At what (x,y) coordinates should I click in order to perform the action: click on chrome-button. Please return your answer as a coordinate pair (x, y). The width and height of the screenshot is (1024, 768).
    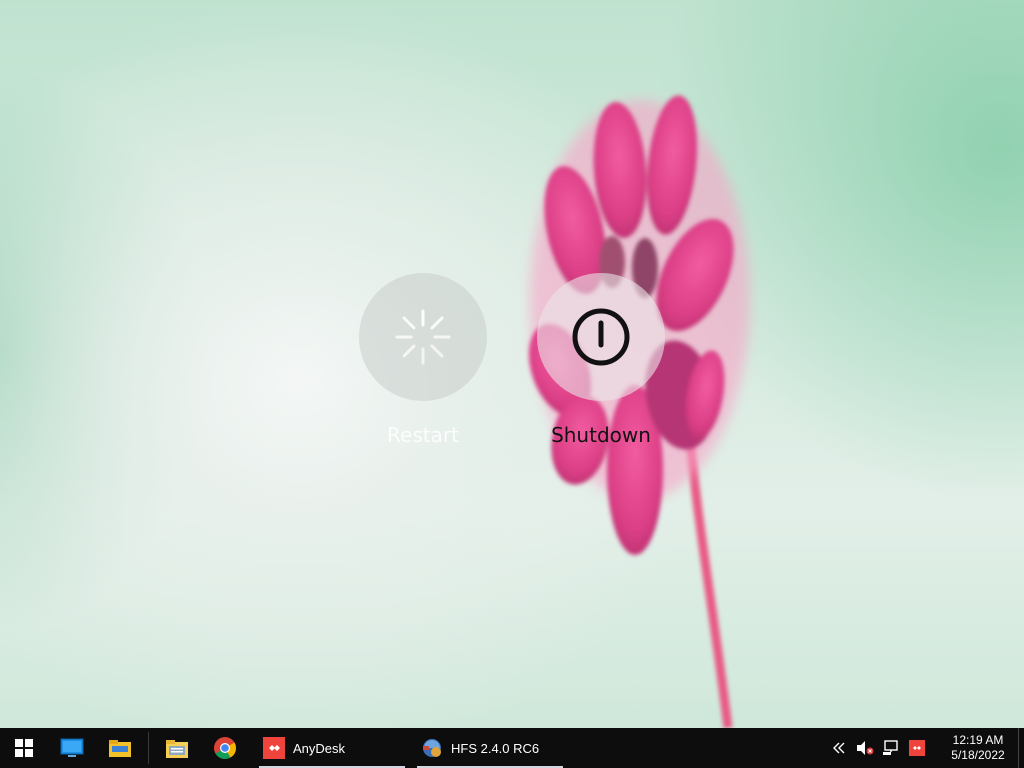
    Looking at the image, I should click on (225, 748).